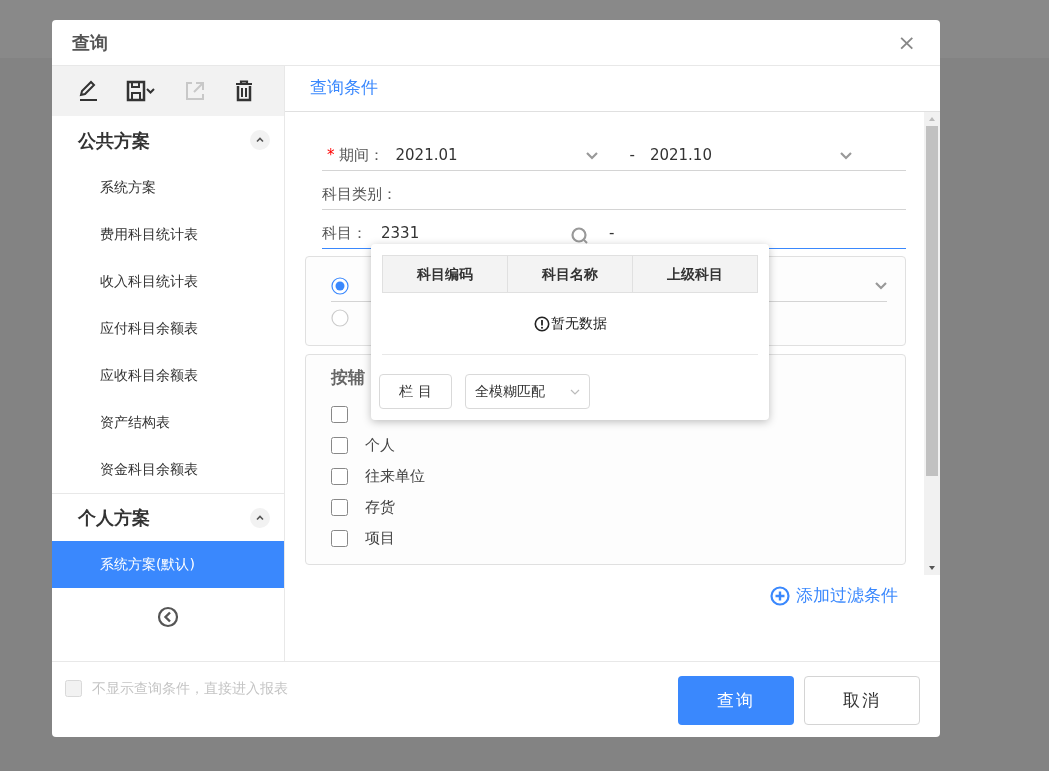 Image resolution: width=1049 pixels, height=771 pixels. Describe the element at coordinates (168, 187) in the screenshot. I see `sidebar-item: 系统方案` at that location.